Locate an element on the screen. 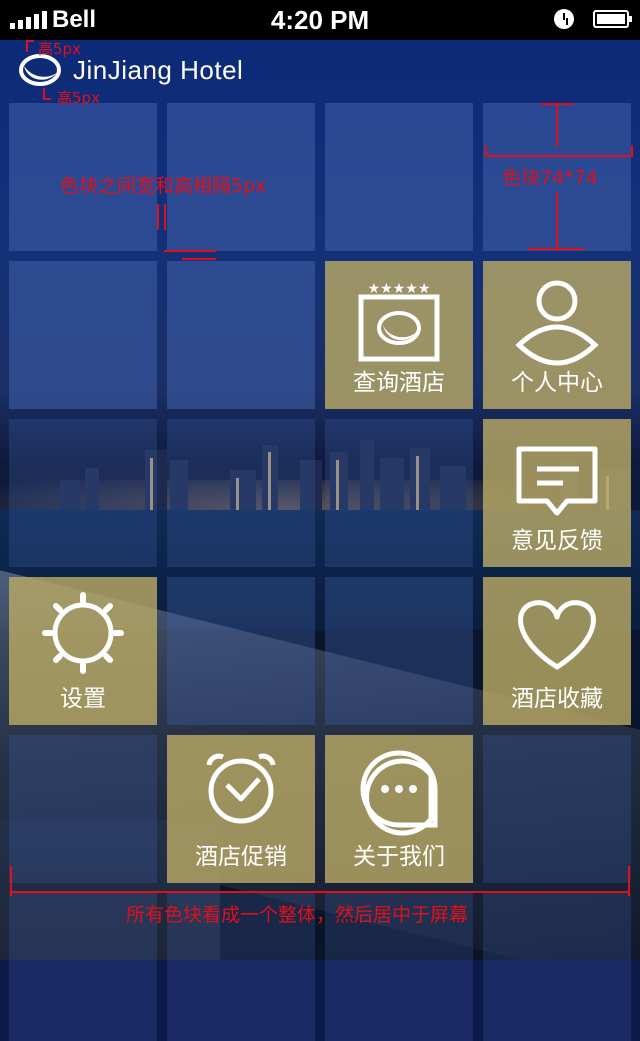 The height and width of the screenshot is (1041, 640). status-bar: Bell 4:20 PM is located at coordinates (320, 20).